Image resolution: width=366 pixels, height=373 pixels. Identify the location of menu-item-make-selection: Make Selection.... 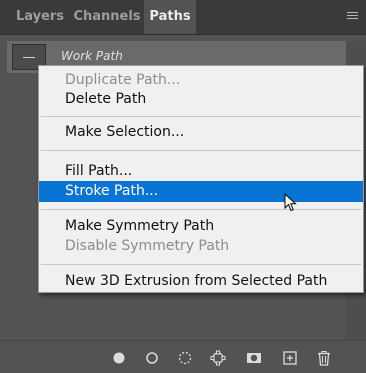
(201, 132).